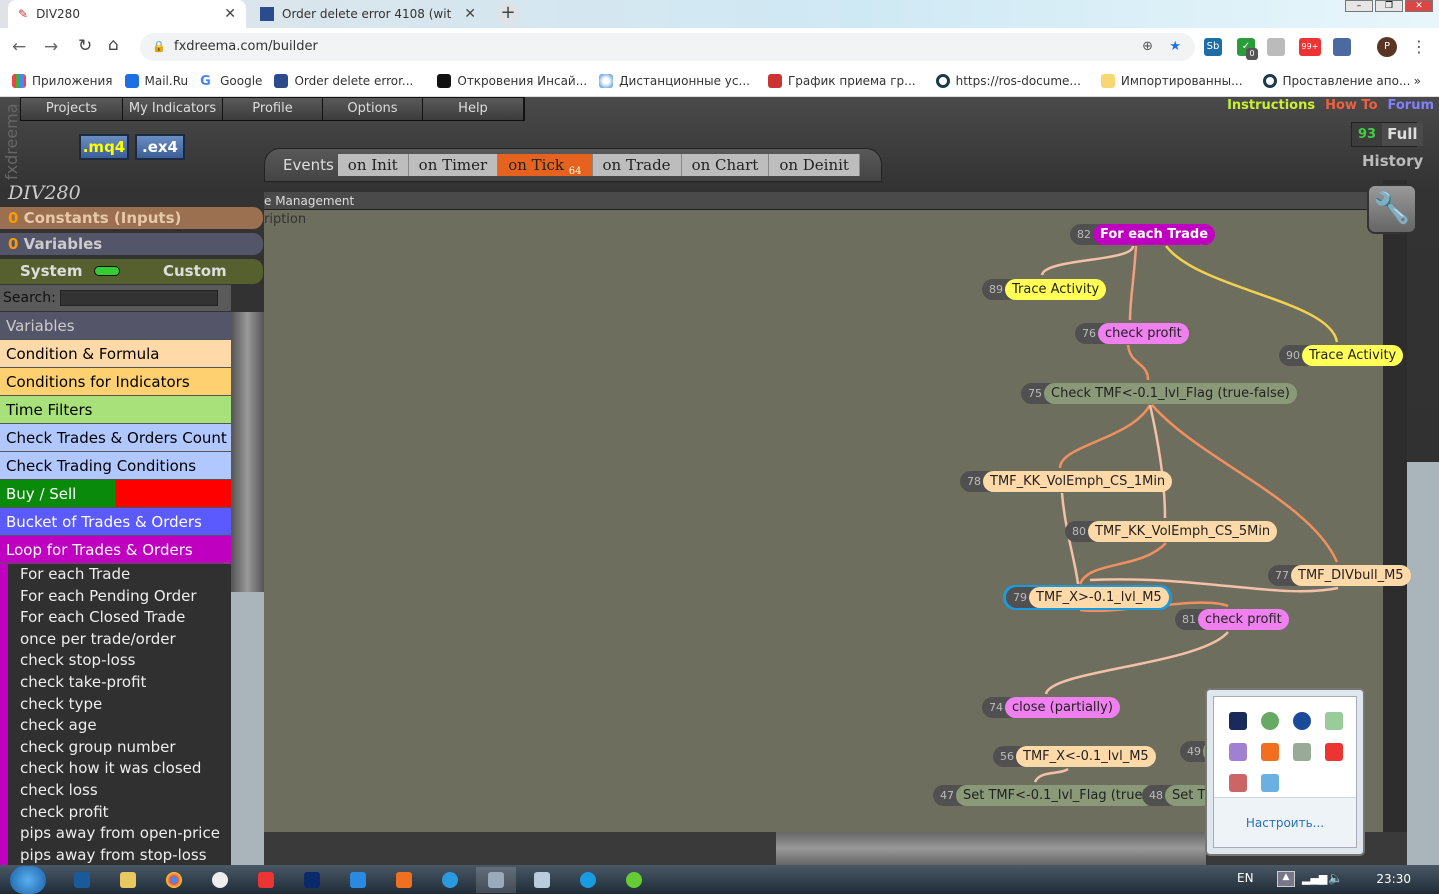 This screenshot has width=1439, height=894. I want to click on close-tab-icon: ✕, so click(470, 14).